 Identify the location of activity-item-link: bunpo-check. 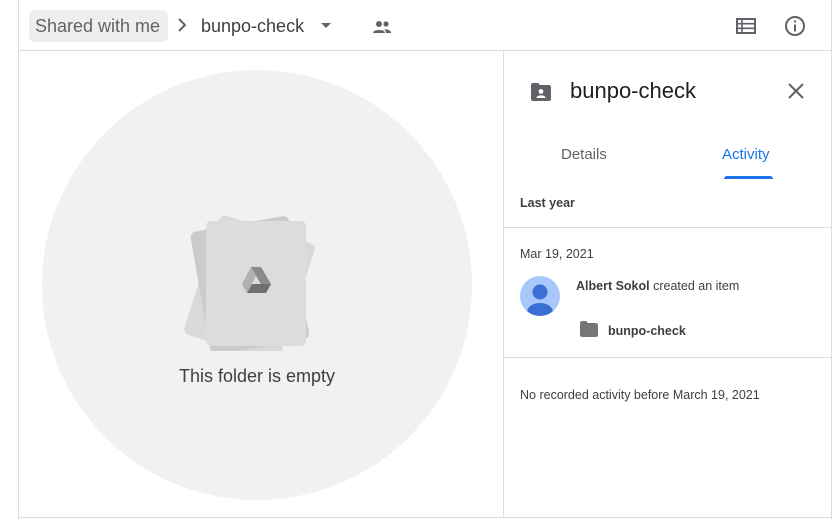
(647, 331).